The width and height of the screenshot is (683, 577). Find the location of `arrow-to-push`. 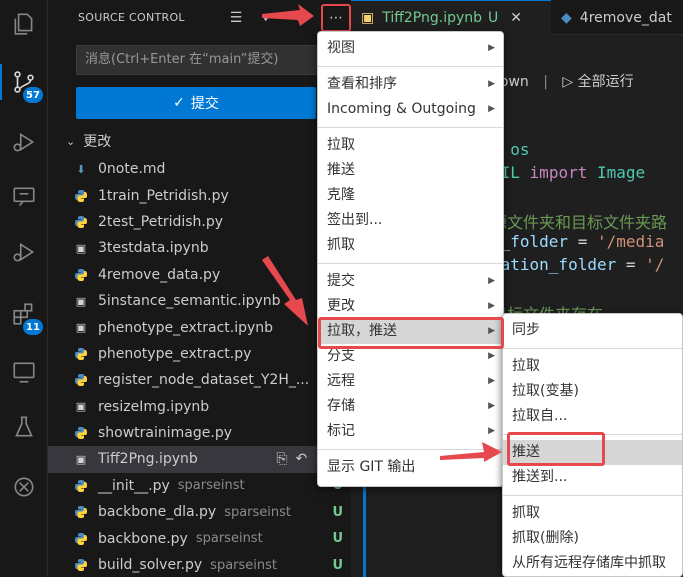

arrow-to-push is located at coordinates (471, 452).